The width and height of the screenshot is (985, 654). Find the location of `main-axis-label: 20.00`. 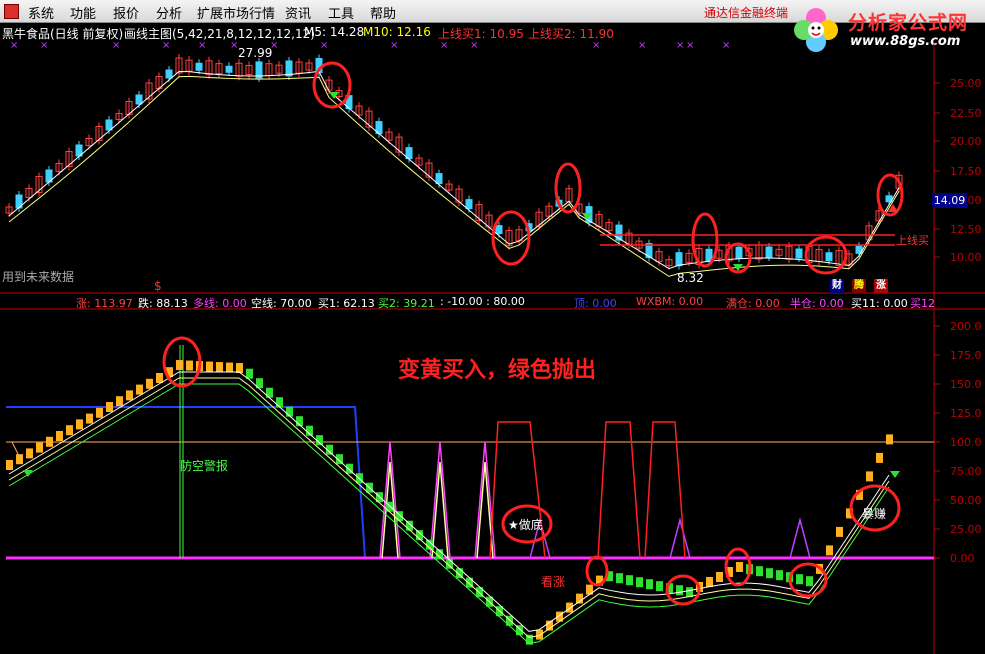

main-axis-label: 20.00 is located at coordinates (966, 141).